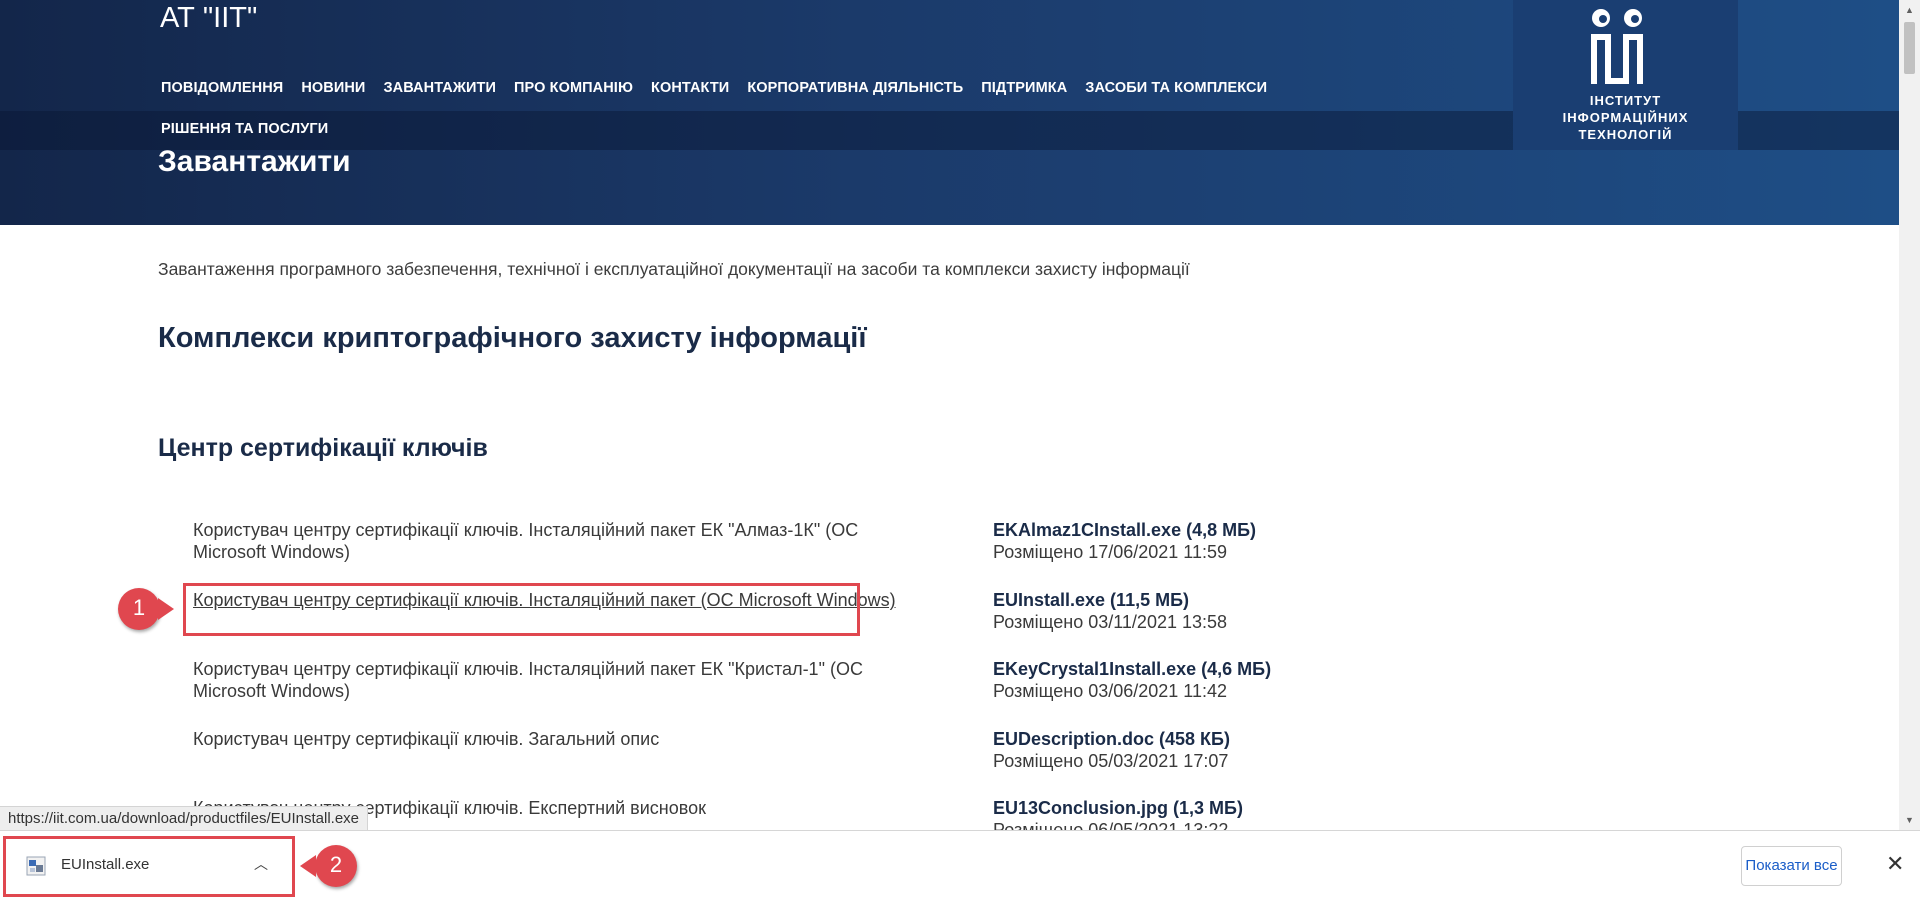  Describe the element at coordinates (1111, 825) in the screenshot. I see `file-date: Розміщено 06/05/2021 13:22` at that location.